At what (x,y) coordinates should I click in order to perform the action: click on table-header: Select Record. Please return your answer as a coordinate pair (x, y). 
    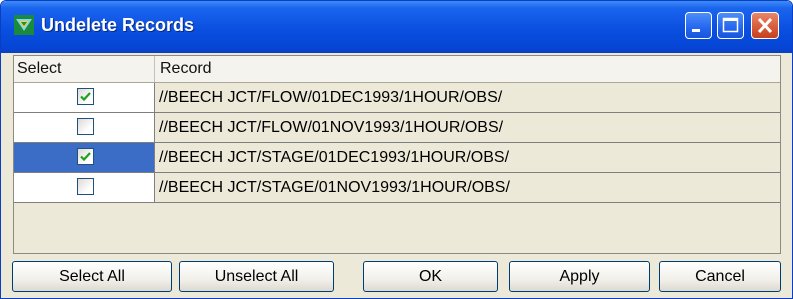
    Looking at the image, I should click on (397, 69).